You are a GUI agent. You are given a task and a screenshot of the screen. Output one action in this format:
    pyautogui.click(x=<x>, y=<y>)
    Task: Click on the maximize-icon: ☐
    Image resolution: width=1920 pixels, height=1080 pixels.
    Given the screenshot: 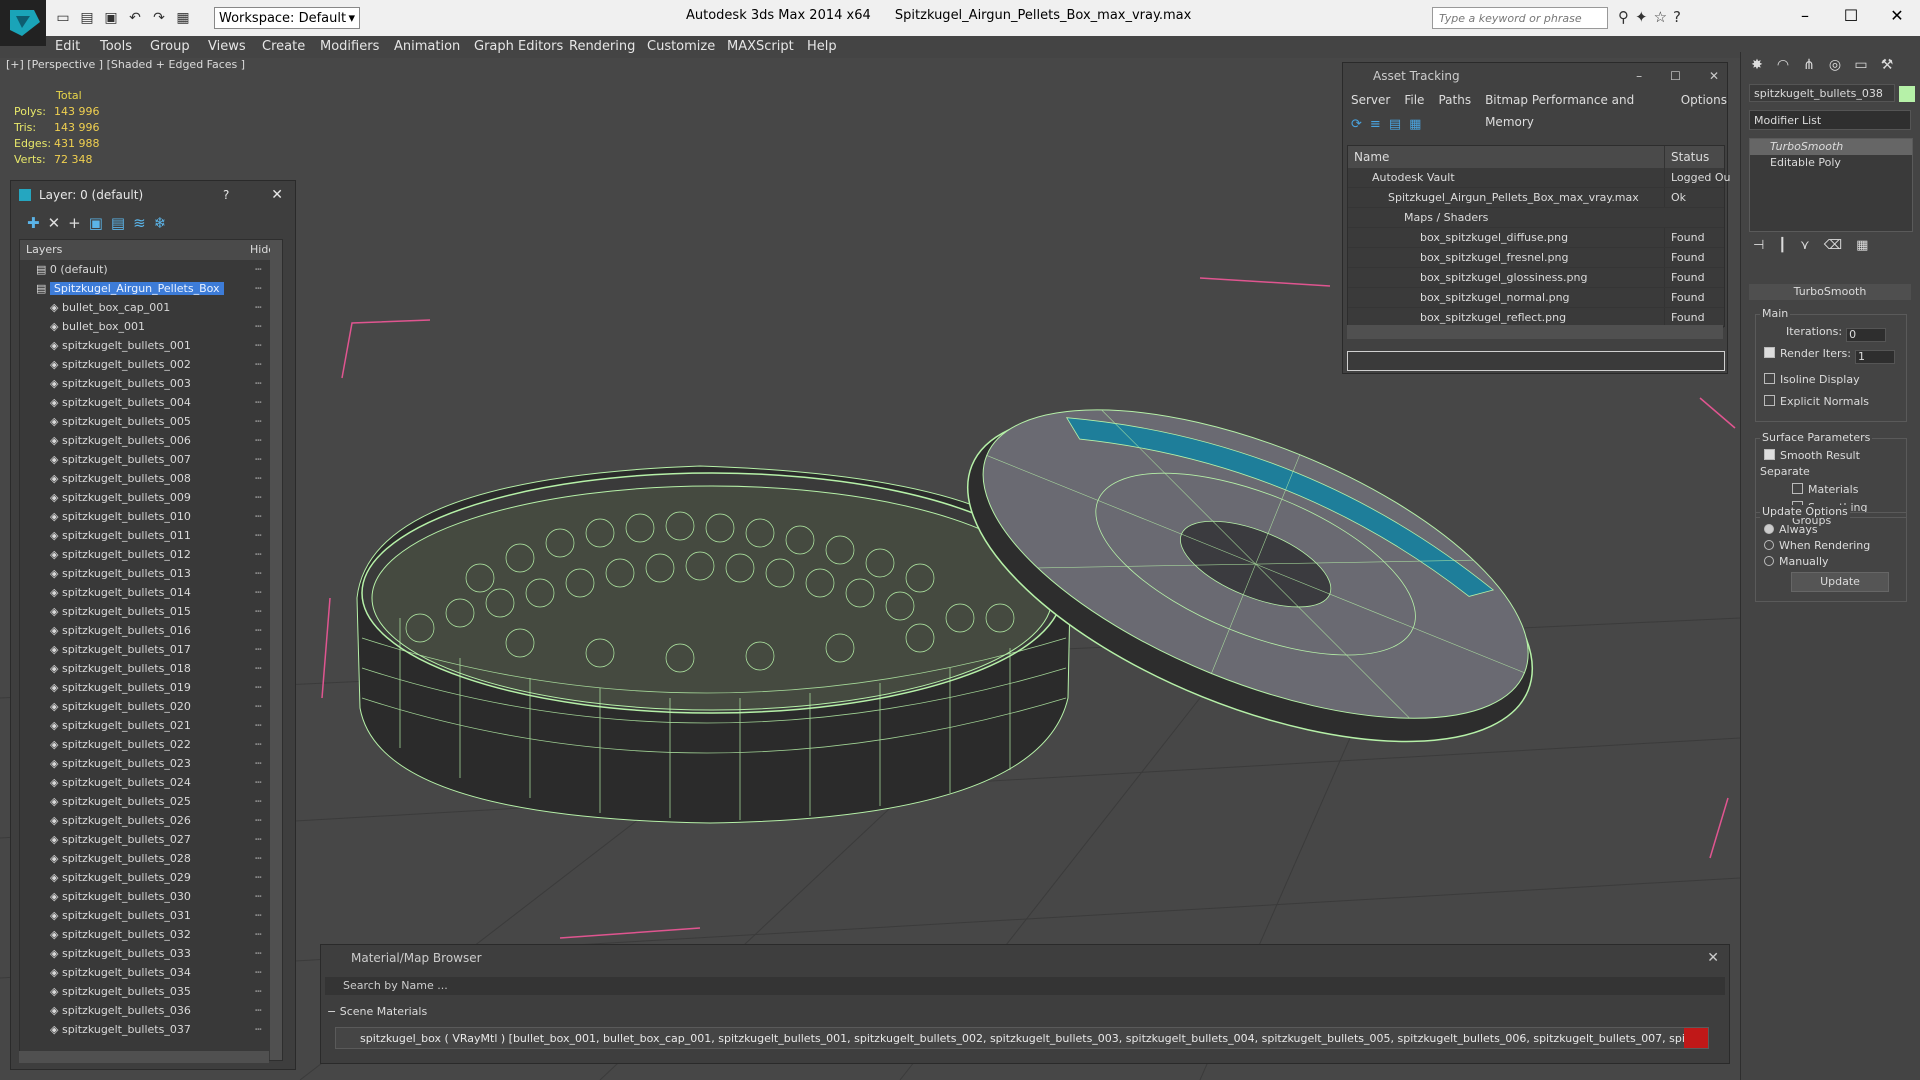 What is the action you would take?
    pyautogui.click(x=1675, y=76)
    